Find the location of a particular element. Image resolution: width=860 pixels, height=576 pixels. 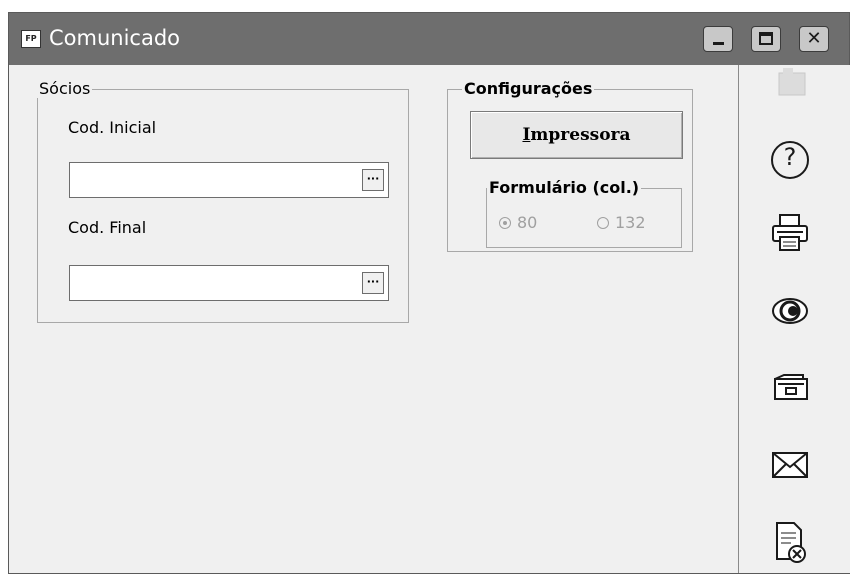

maximize-button is located at coordinates (766, 39).